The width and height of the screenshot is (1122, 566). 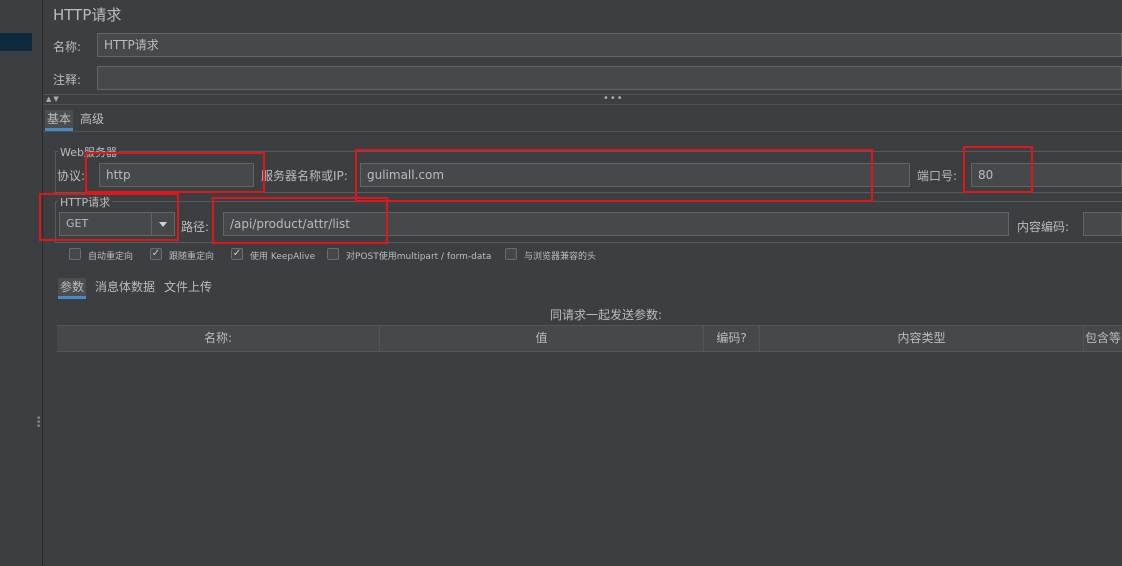 What do you see at coordinates (560, 257) in the screenshot?
I see `browser-headers-label: 与浏览器兼容的头` at bounding box center [560, 257].